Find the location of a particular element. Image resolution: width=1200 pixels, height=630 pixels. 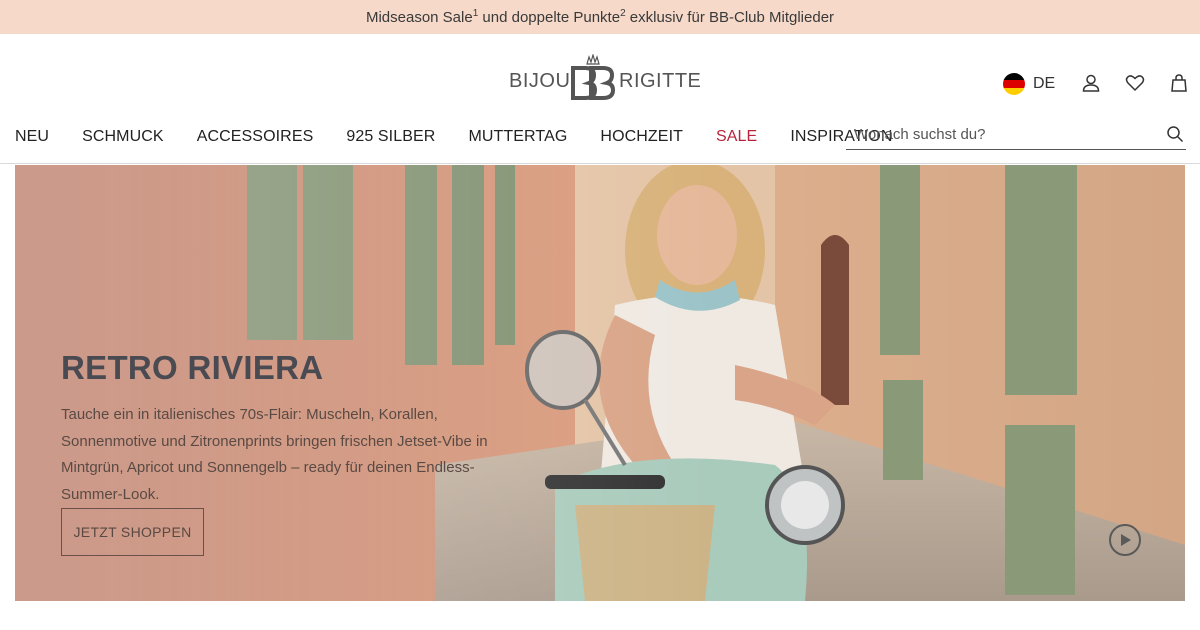

bag-icon is located at coordinates (1179, 83).